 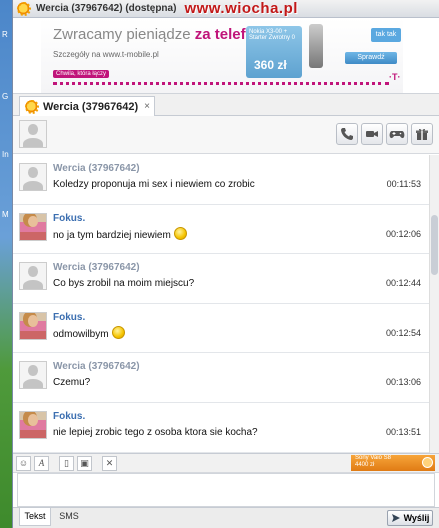 I want to click on gamepad-icon, so click(x=397, y=135).